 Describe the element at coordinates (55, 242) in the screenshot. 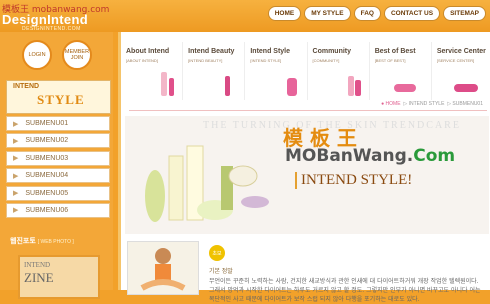

I see `photo-title-sub: [ WEB PHOTO ]` at that location.